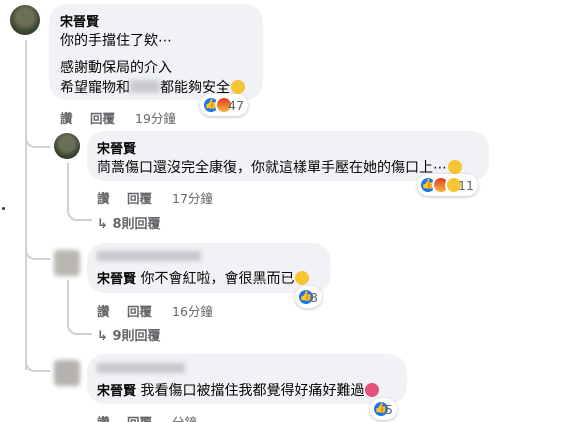 This screenshot has height=422, width=569. Describe the element at coordinates (184, 417) in the screenshot. I see `timestamp: 分鐘` at that location.